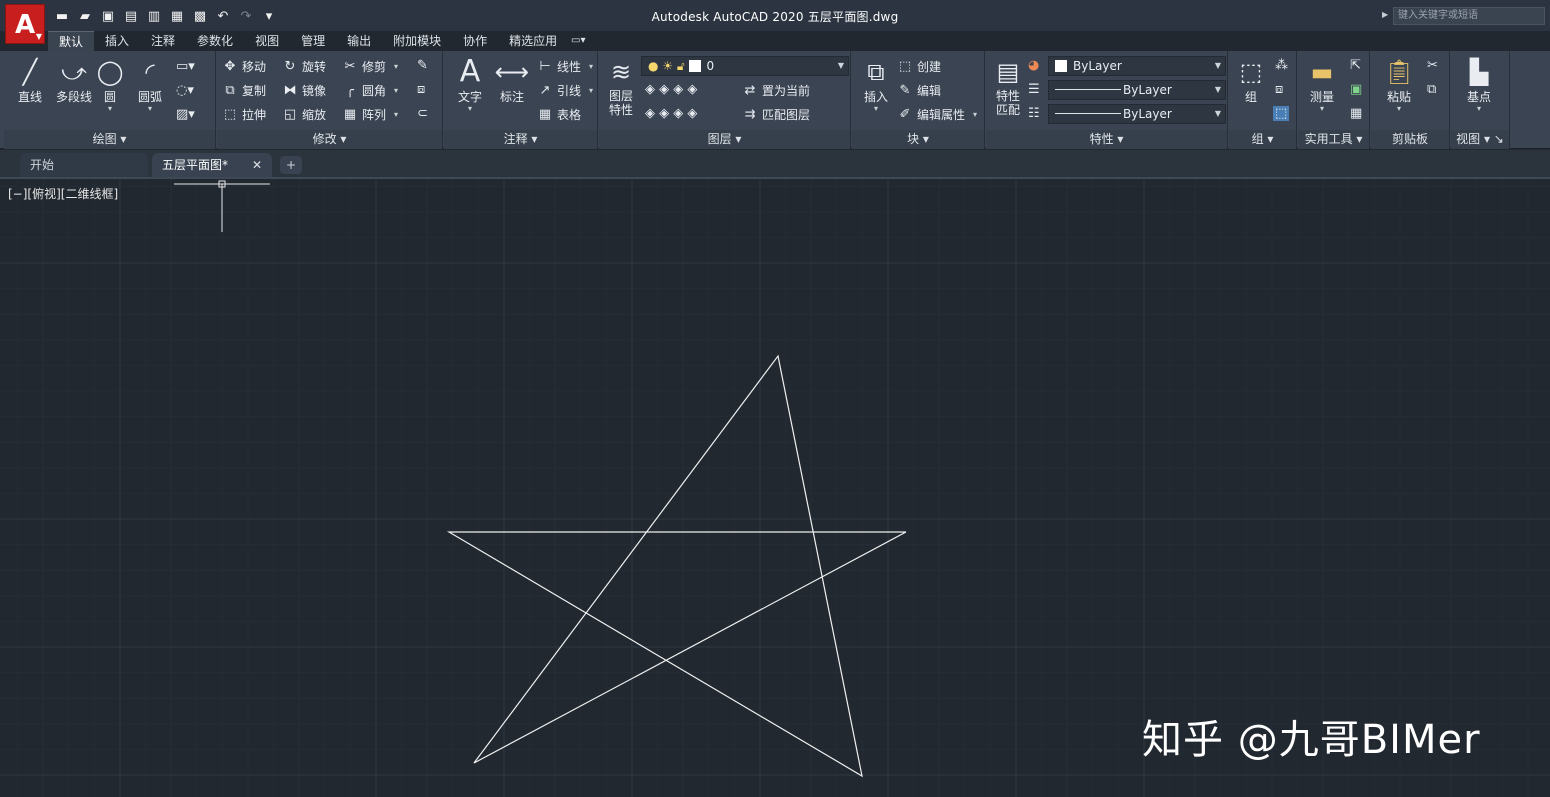 The width and height of the screenshot is (1550, 797). What do you see at coordinates (918, 66) in the screenshot?
I see `create-block-button: ⬚ 创建` at bounding box center [918, 66].